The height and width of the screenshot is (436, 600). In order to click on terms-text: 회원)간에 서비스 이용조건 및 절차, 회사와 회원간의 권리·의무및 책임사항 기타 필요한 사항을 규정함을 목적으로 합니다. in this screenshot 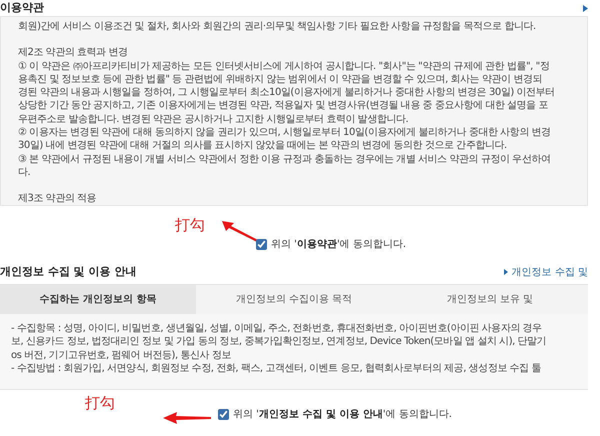, I will do `click(277, 27)`.